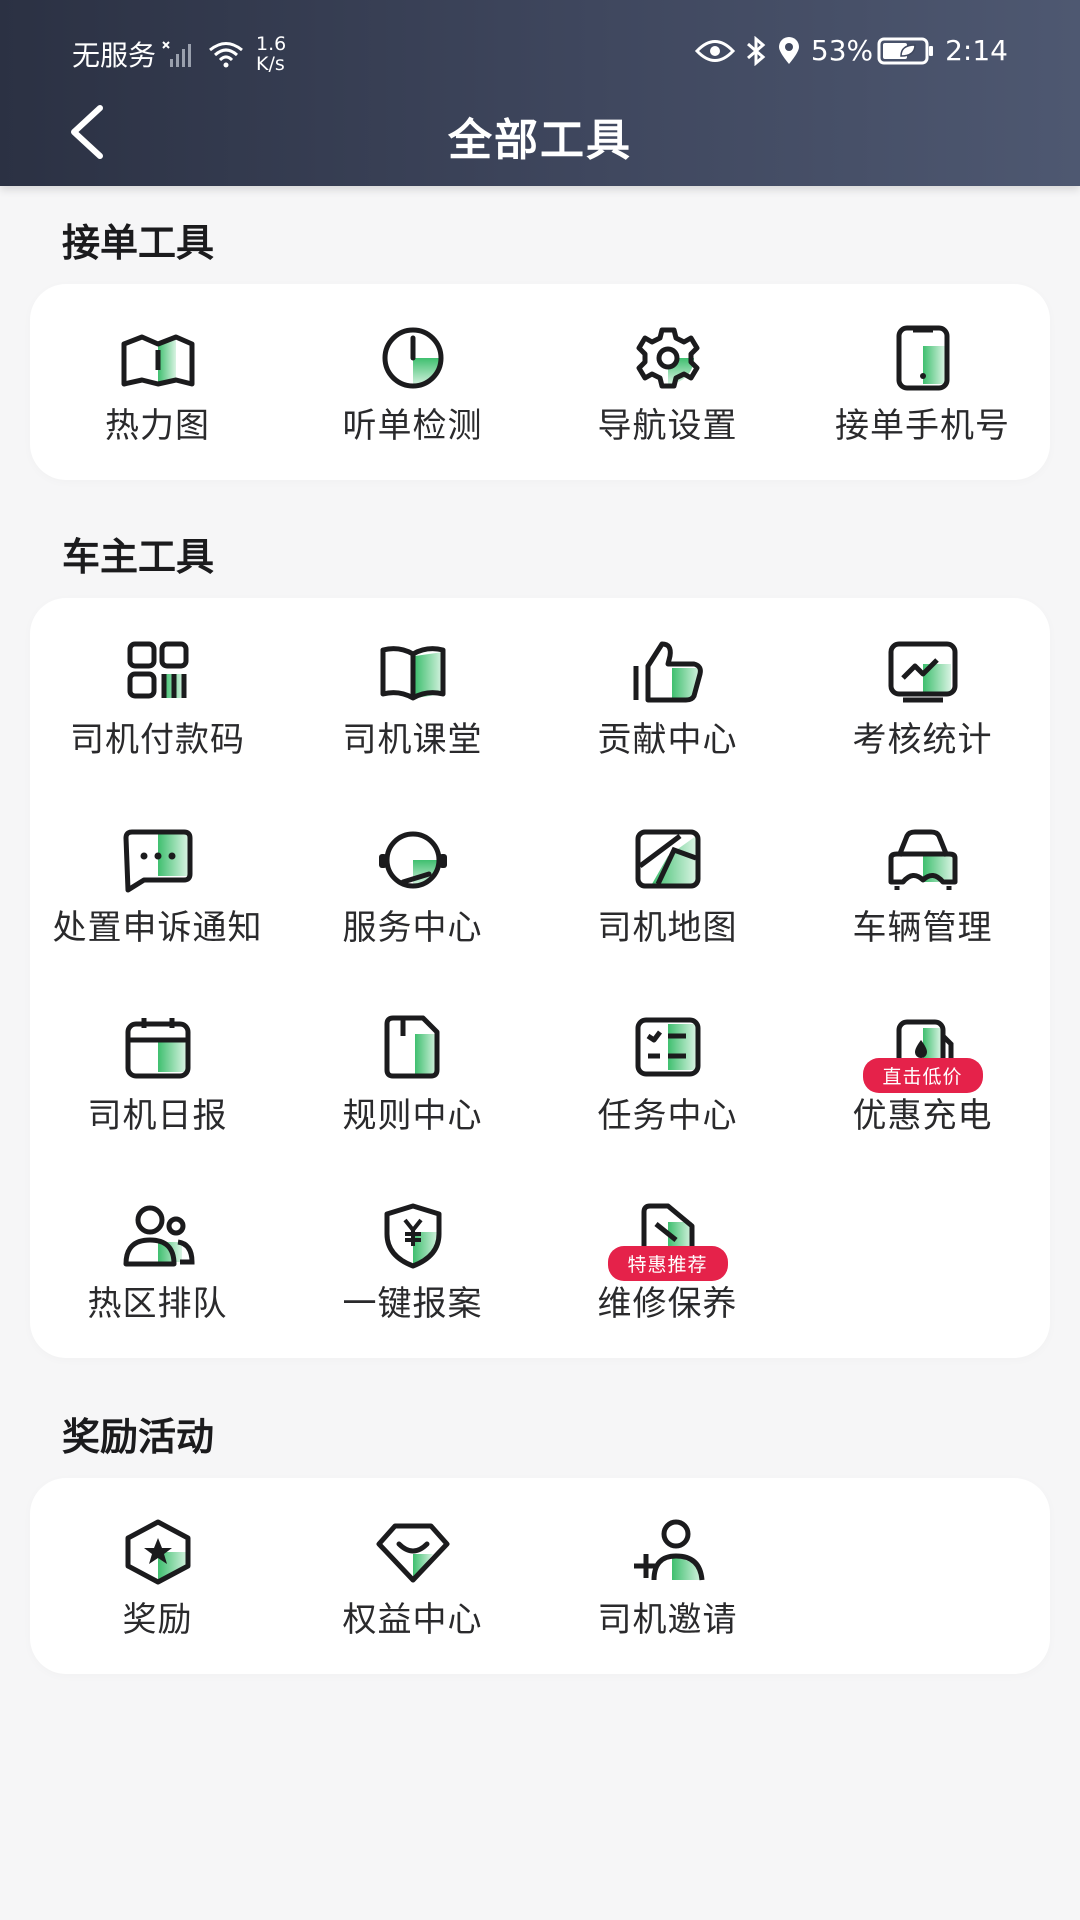 Image resolution: width=1080 pixels, height=1920 pixels. What do you see at coordinates (412, 740) in the screenshot?
I see `tool-label: 司机课堂` at bounding box center [412, 740].